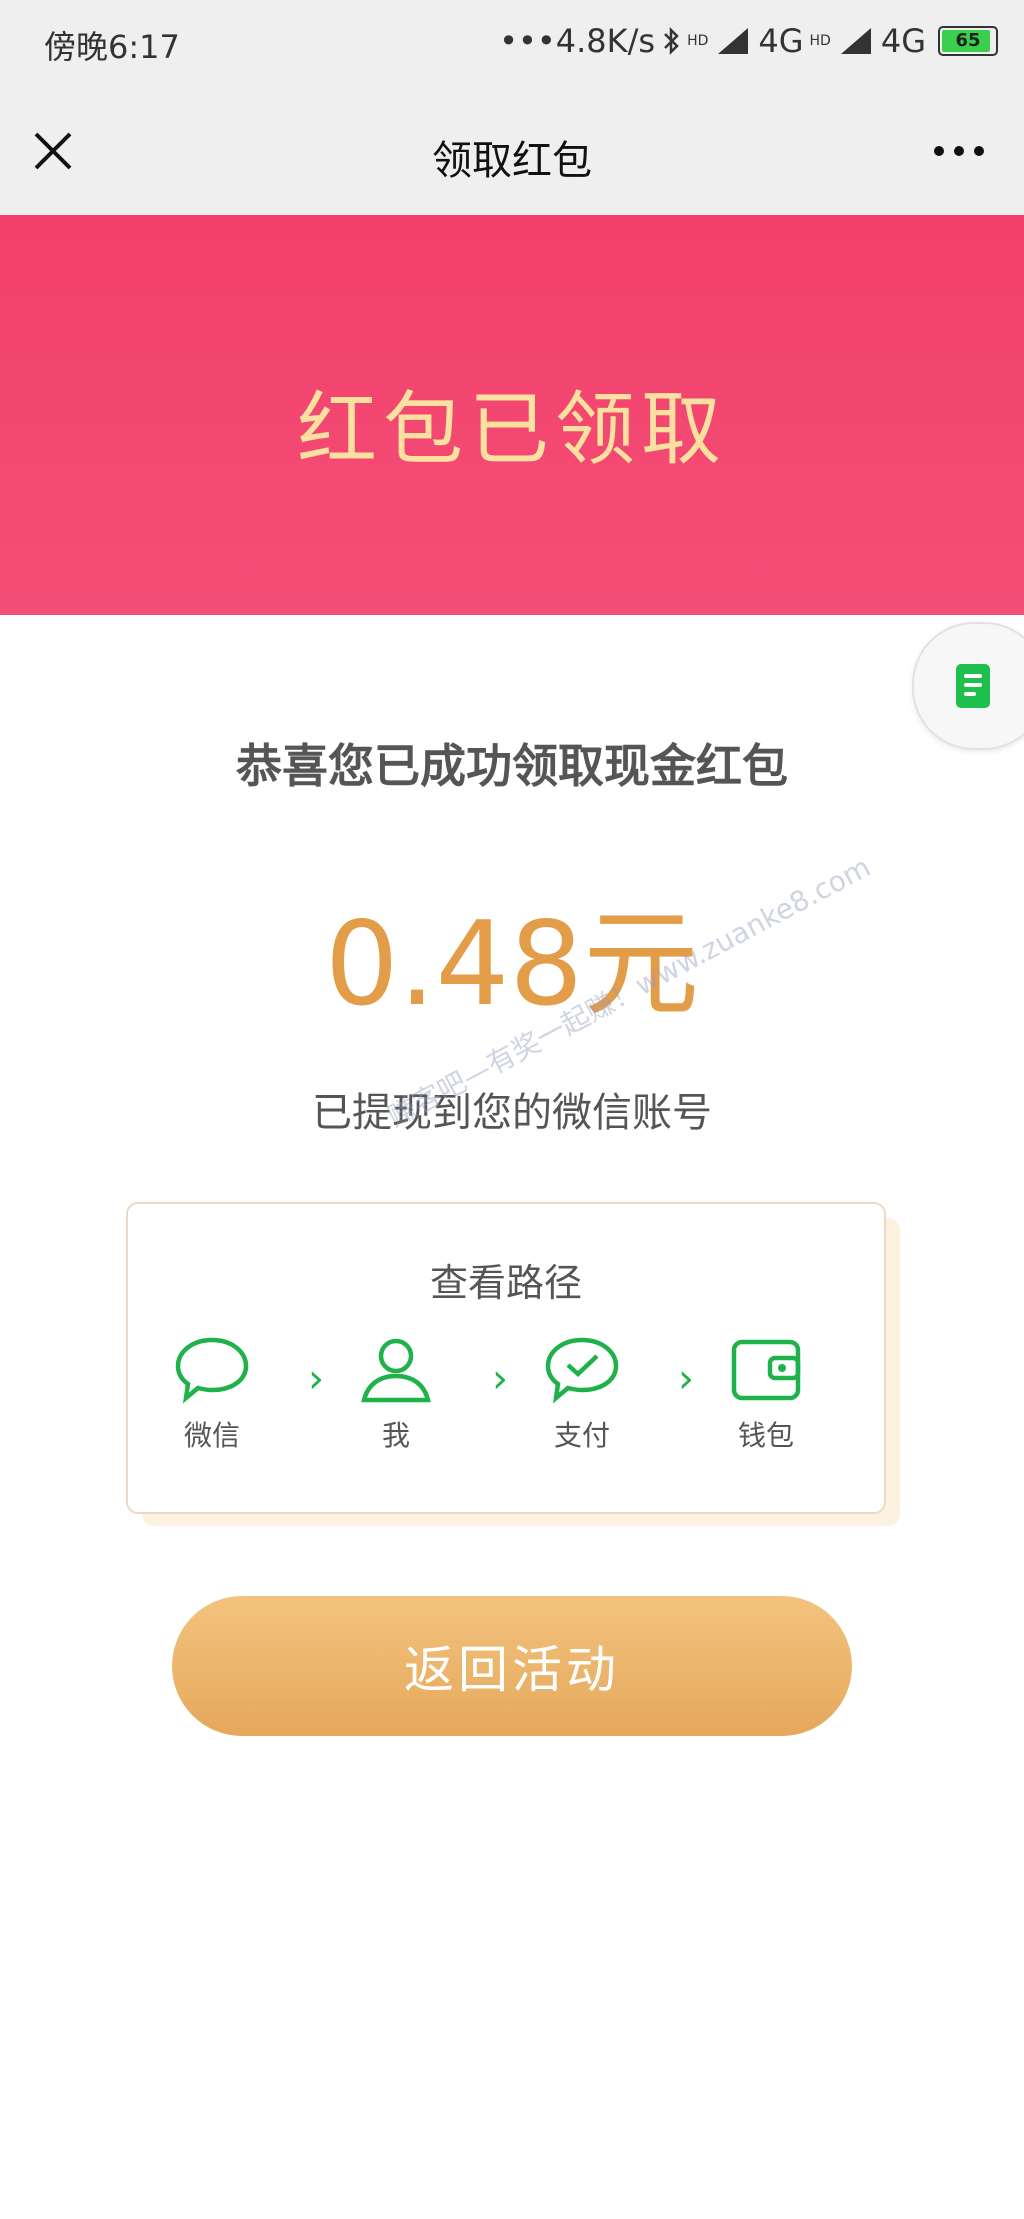 This screenshot has height=2219, width=1024. I want to click on path-step-me: 我, so click(396, 1394).